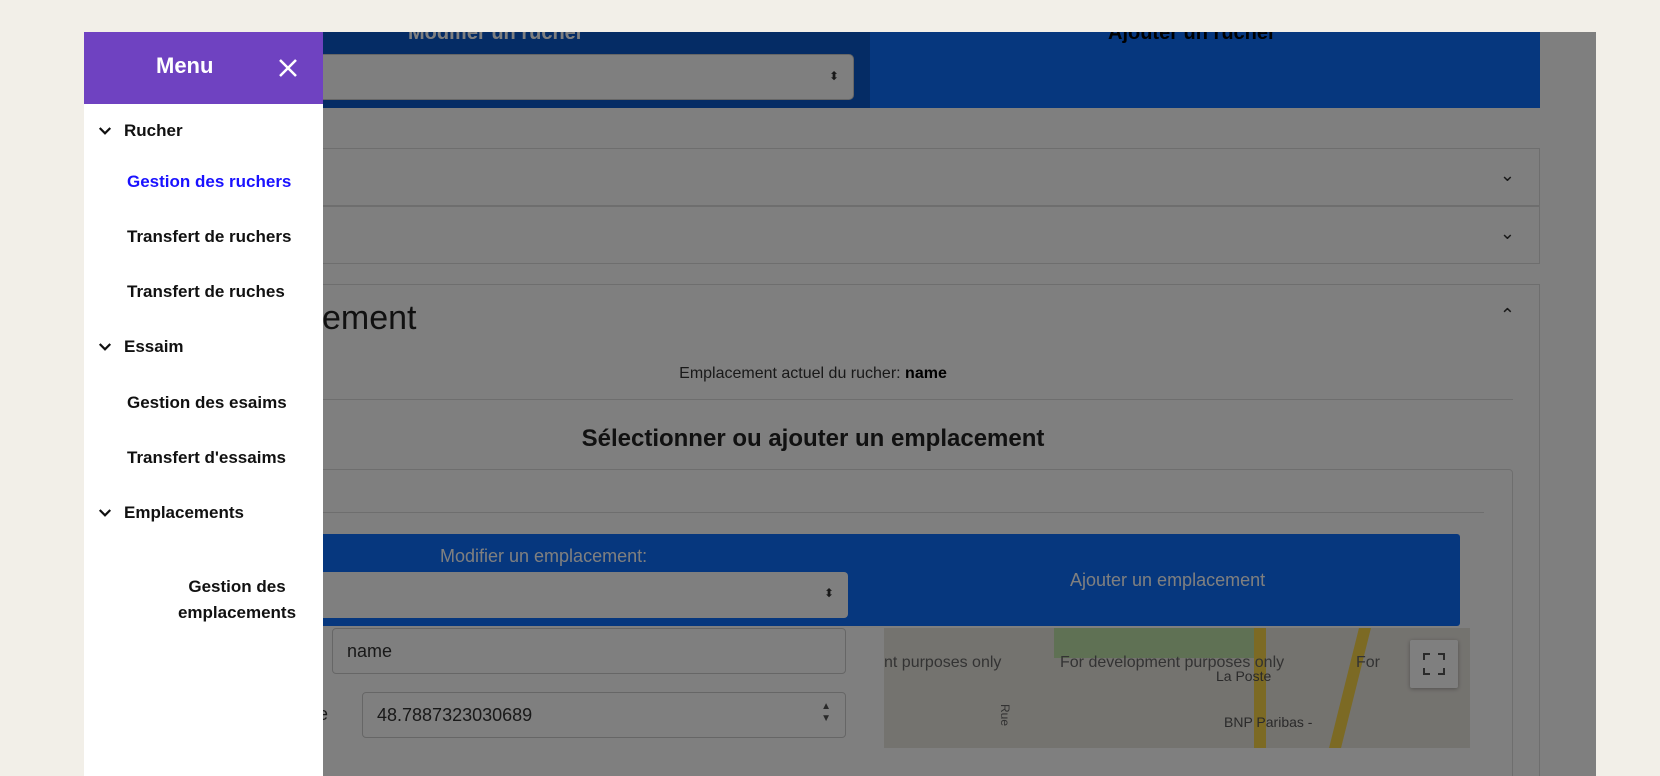  I want to click on menu-group-emplacements: Emplacements, so click(170, 513).